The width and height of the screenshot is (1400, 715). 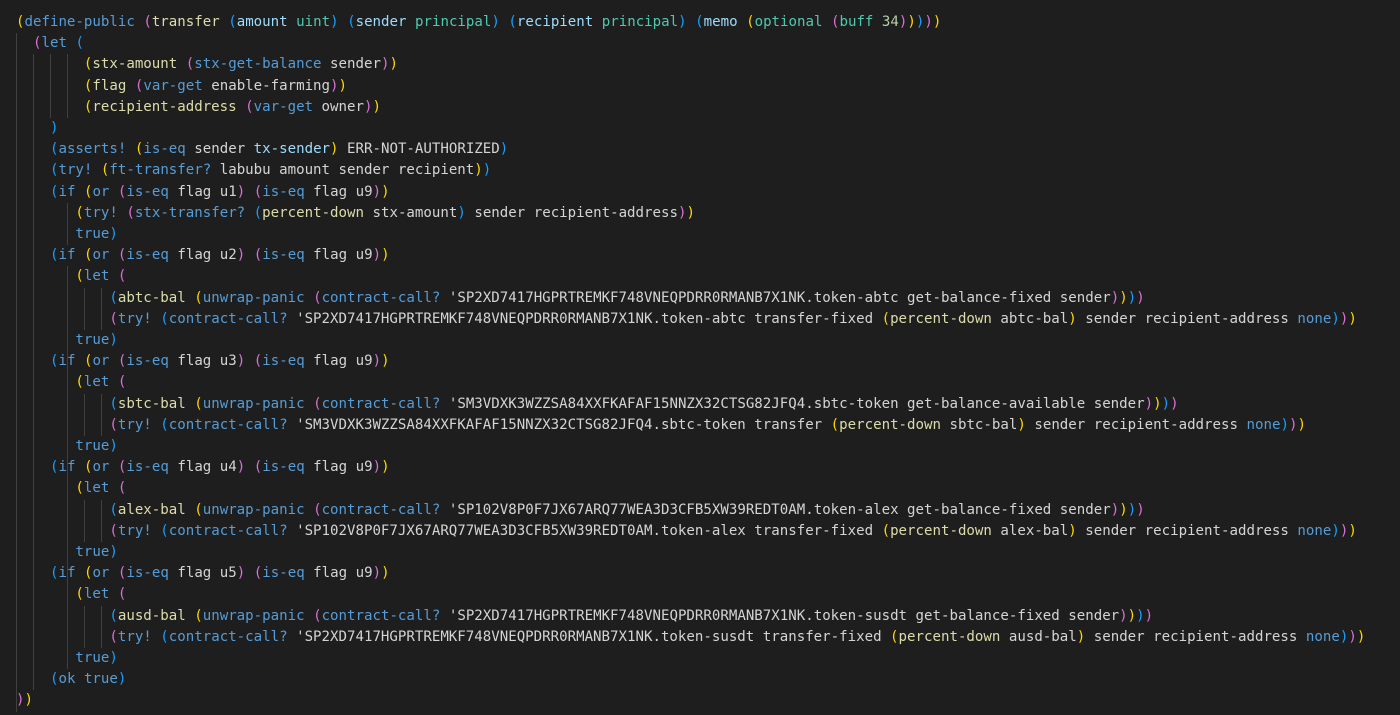 What do you see at coordinates (109, 85) in the screenshot?
I see `code-token: flag` at bounding box center [109, 85].